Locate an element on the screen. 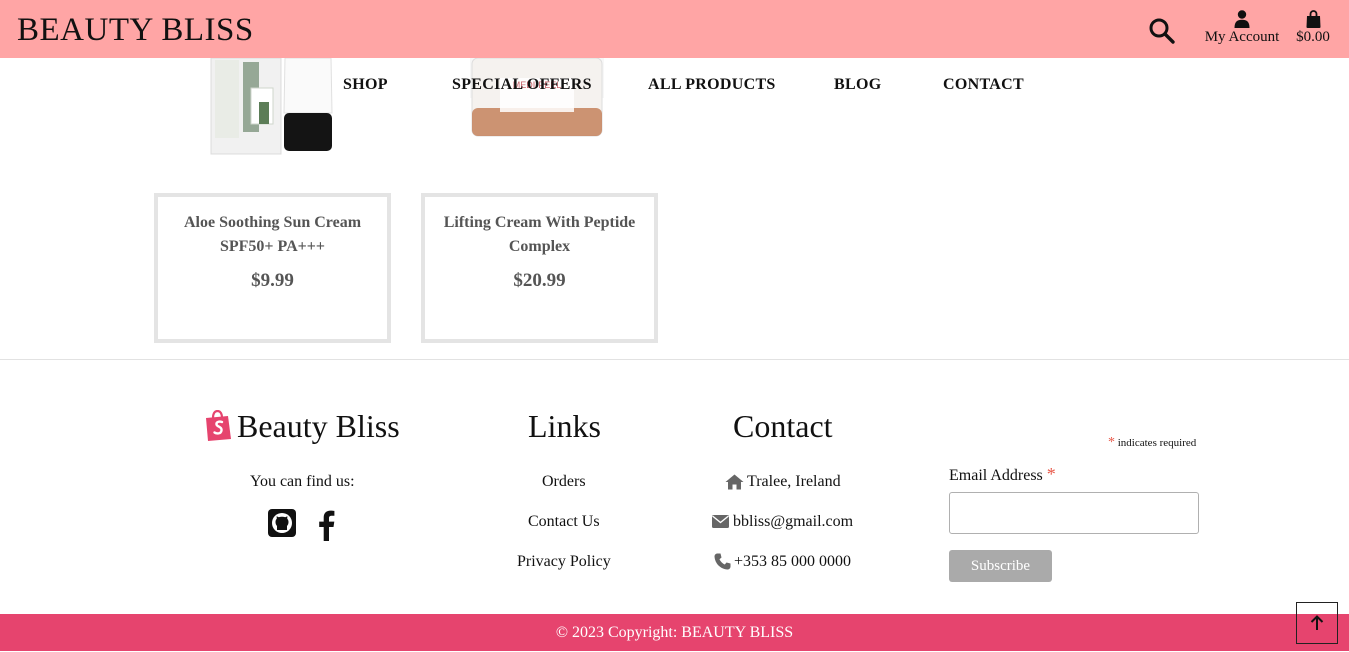 Image resolution: width=1349 pixels, height=652 pixels. contact-phone: +353 85 000 0000 is located at coordinates (792, 562).